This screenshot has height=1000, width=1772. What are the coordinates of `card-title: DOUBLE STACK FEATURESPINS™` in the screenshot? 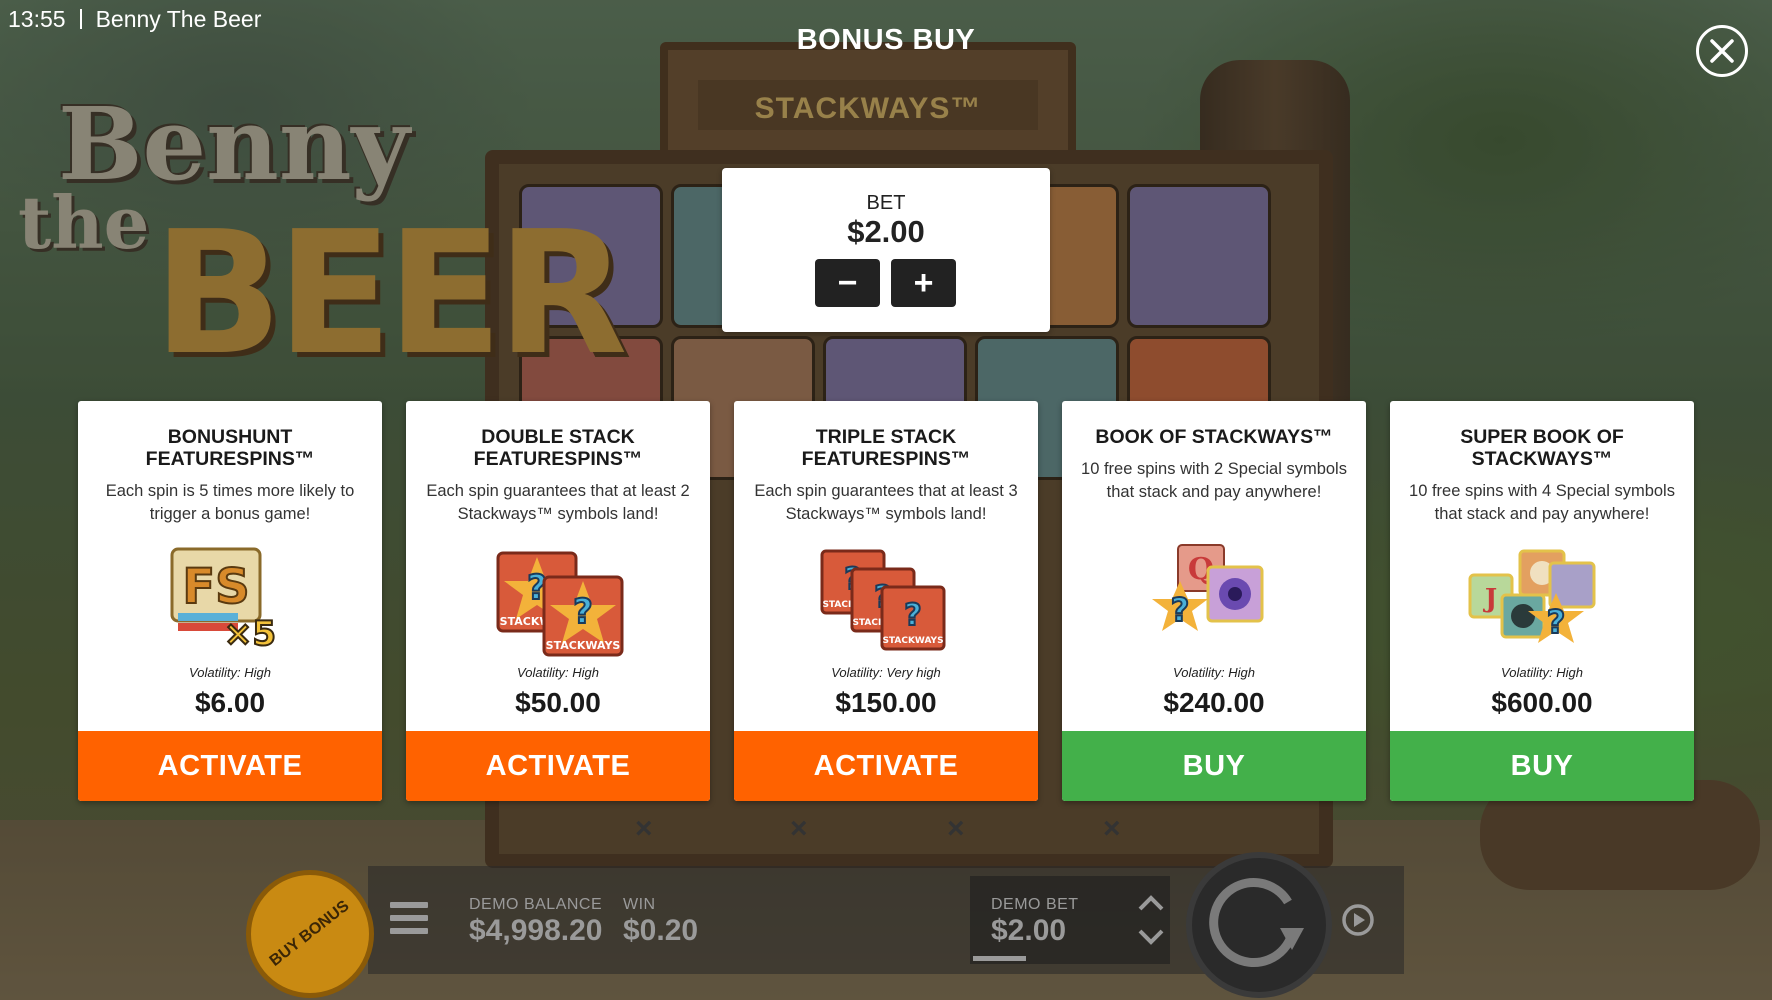 It's located at (558, 448).